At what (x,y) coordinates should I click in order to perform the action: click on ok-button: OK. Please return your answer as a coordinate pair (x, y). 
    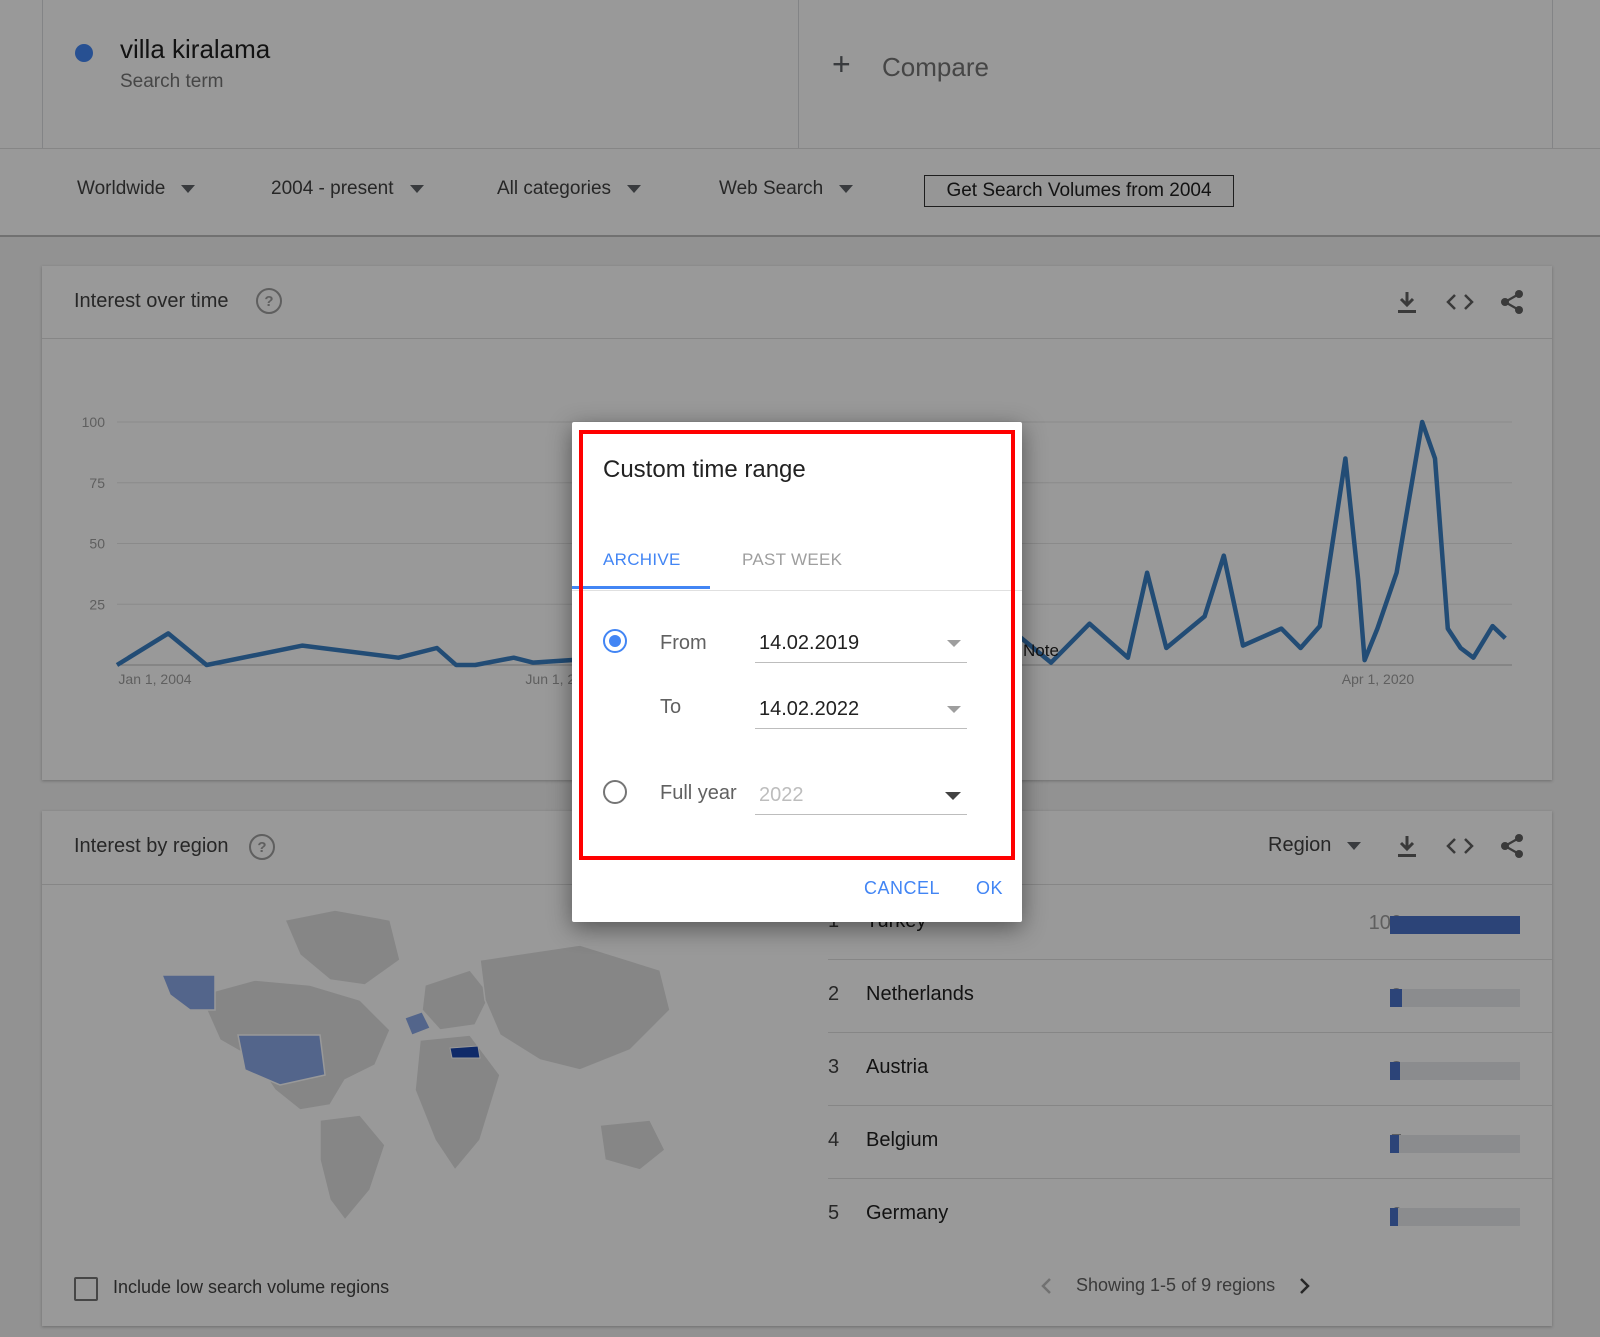
    Looking at the image, I should click on (989, 888).